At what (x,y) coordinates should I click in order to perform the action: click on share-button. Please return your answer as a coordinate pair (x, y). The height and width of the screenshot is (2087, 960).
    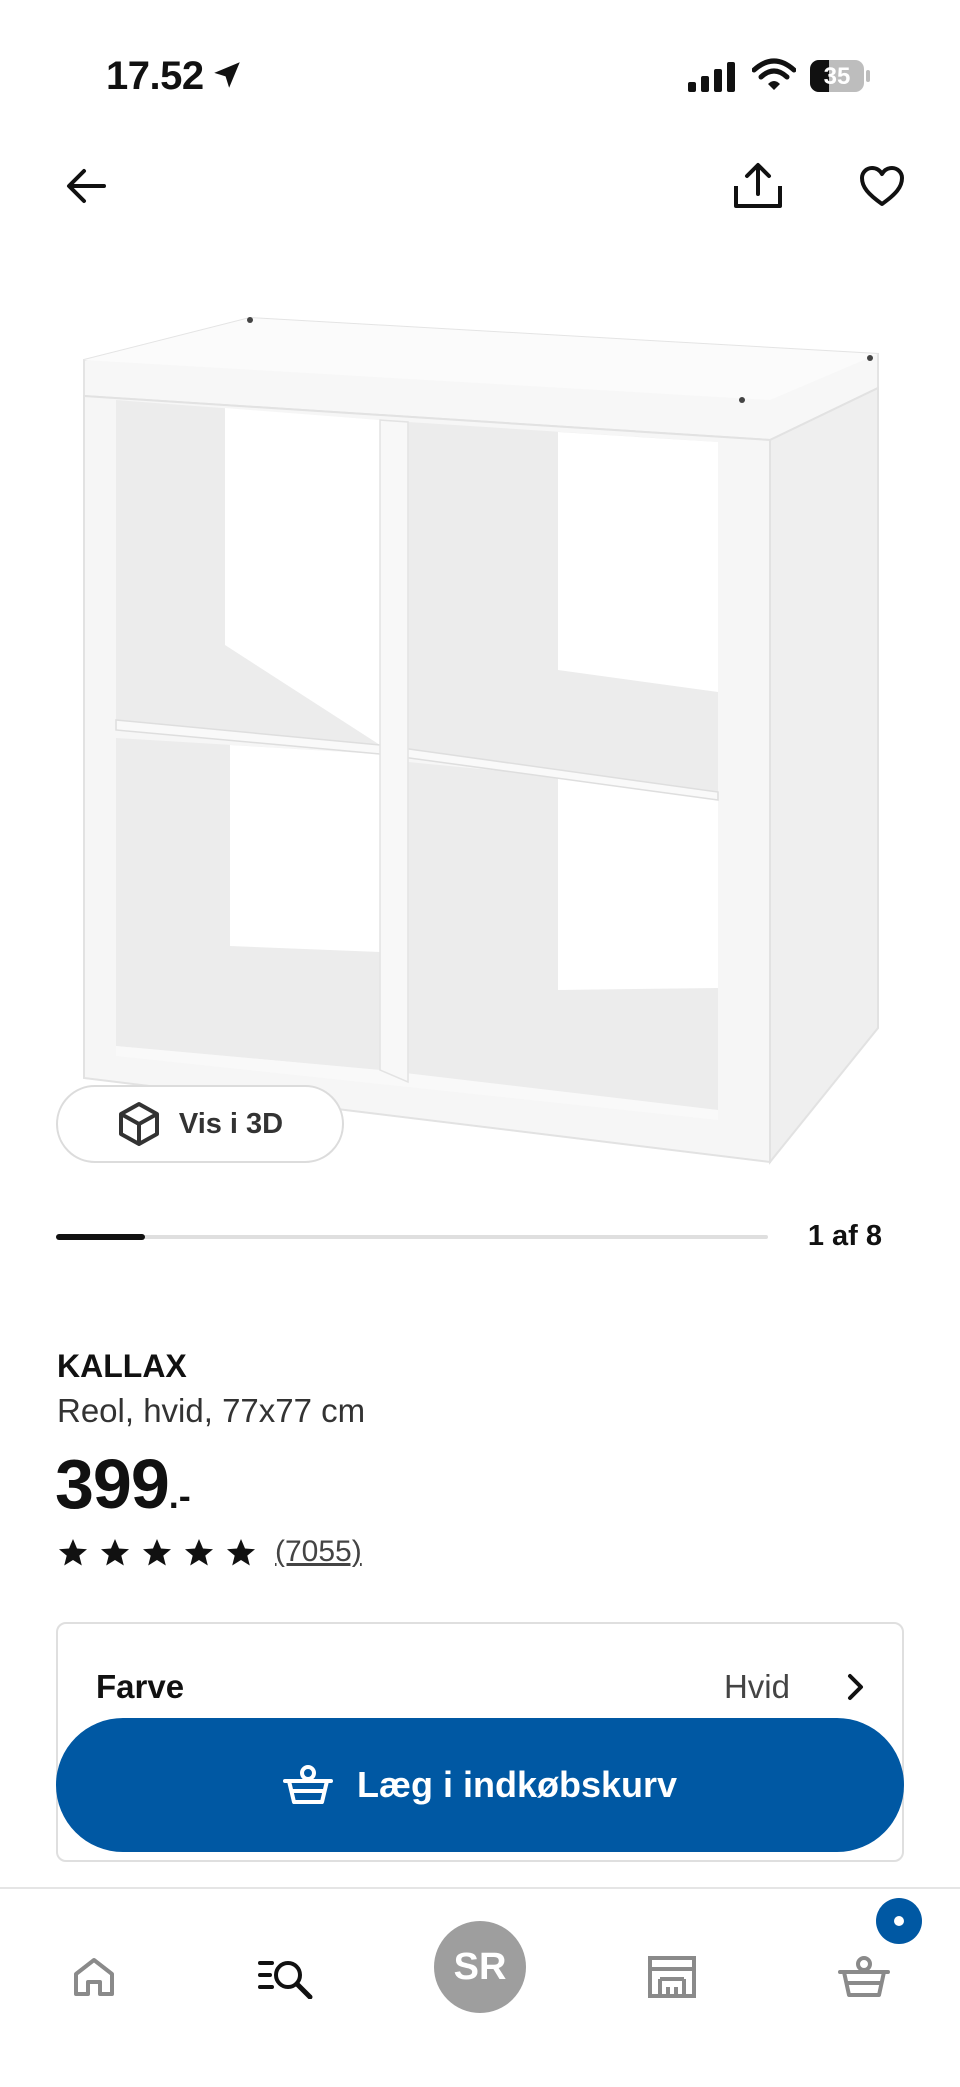
    Looking at the image, I should click on (758, 186).